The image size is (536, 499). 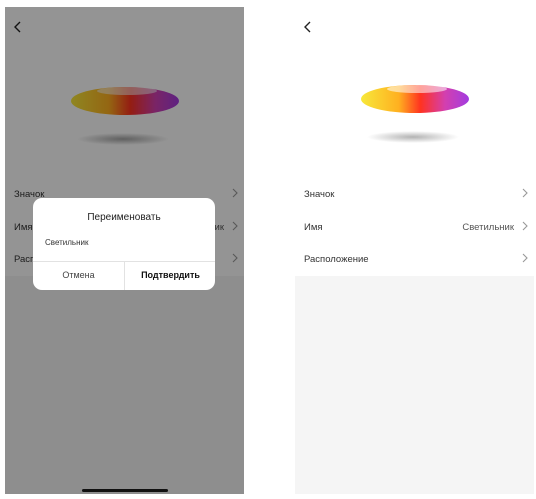 What do you see at coordinates (488, 227) in the screenshot?
I see `row-value: Светильник` at bounding box center [488, 227].